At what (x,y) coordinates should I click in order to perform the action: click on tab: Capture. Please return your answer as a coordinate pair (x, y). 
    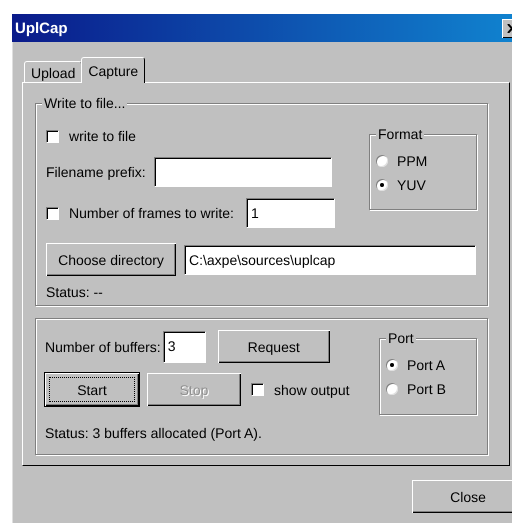
    Looking at the image, I should click on (113, 70).